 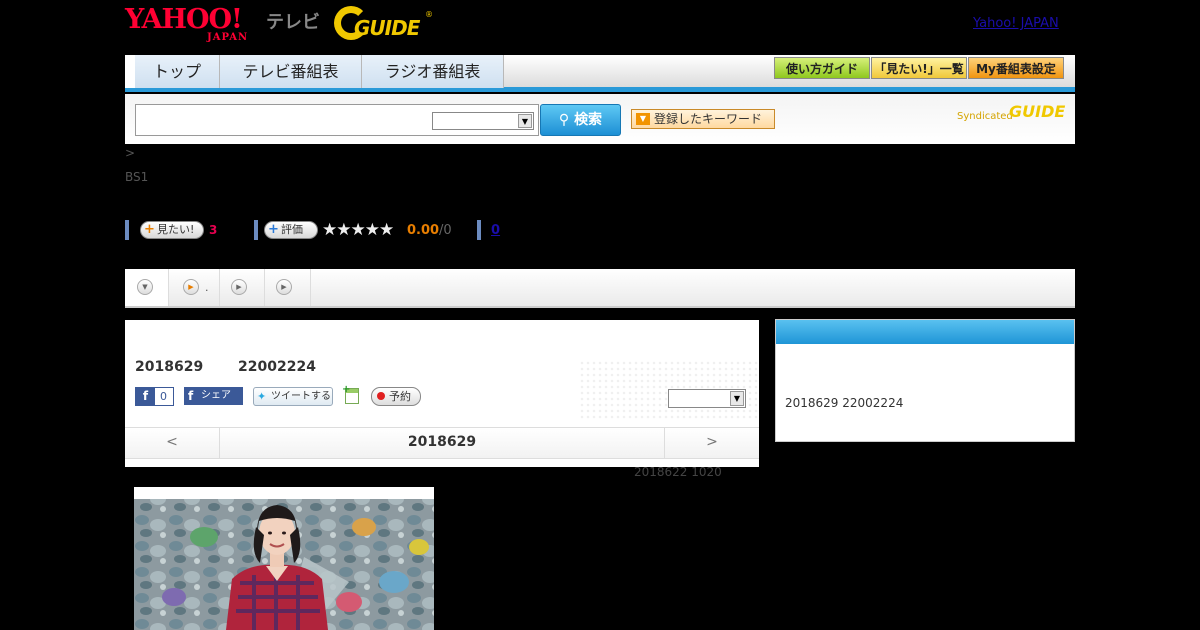 I want to click on want-to-watch-button: + 見たい!, so click(x=172, y=230).